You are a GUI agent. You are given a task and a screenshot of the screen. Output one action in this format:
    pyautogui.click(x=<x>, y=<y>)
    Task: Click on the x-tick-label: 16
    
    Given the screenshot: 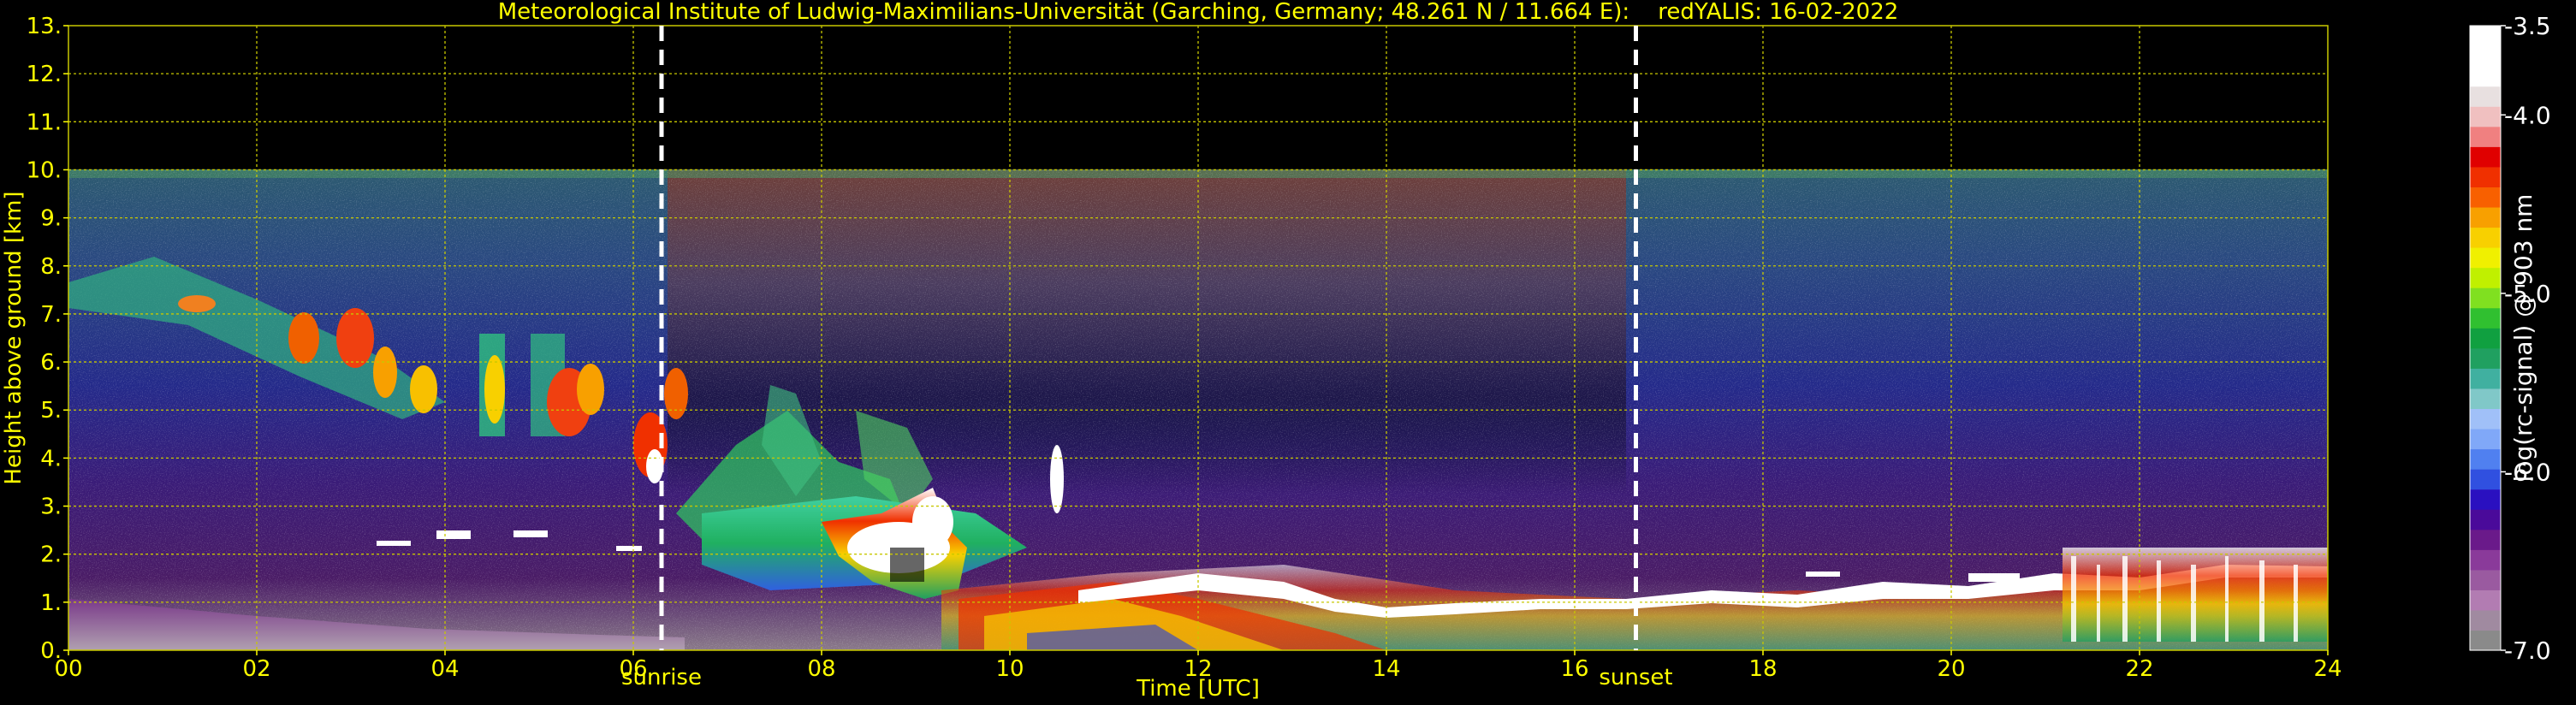 What is the action you would take?
    pyautogui.click(x=1574, y=669)
    